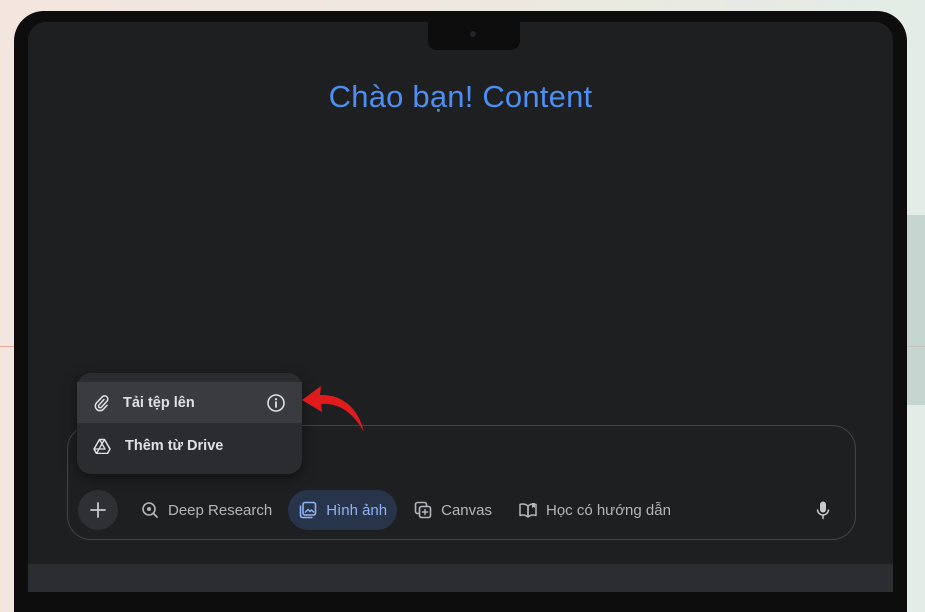  I want to click on camera-dot, so click(473, 34).